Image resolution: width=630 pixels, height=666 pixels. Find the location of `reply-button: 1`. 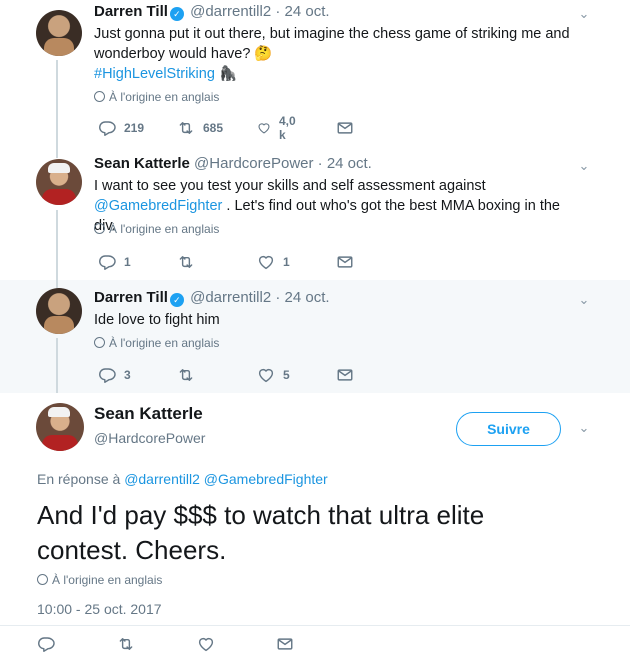

reply-button: 1 is located at coordinates (114, 262).